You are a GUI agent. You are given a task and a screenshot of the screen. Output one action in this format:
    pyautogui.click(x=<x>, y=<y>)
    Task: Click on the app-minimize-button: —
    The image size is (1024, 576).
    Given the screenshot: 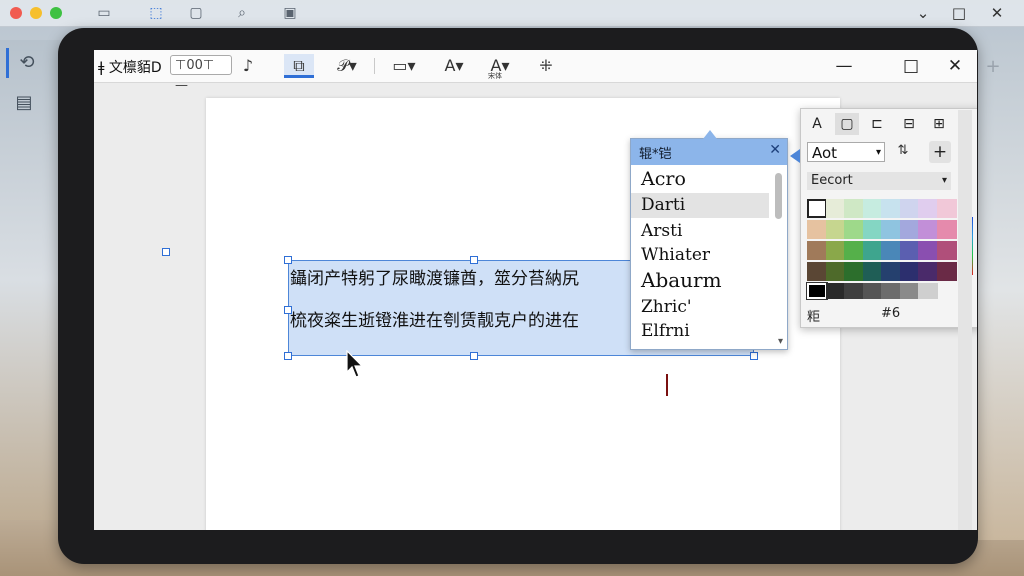 What is the action you would take?
    pyautogui.click(x=844, y=66)
    